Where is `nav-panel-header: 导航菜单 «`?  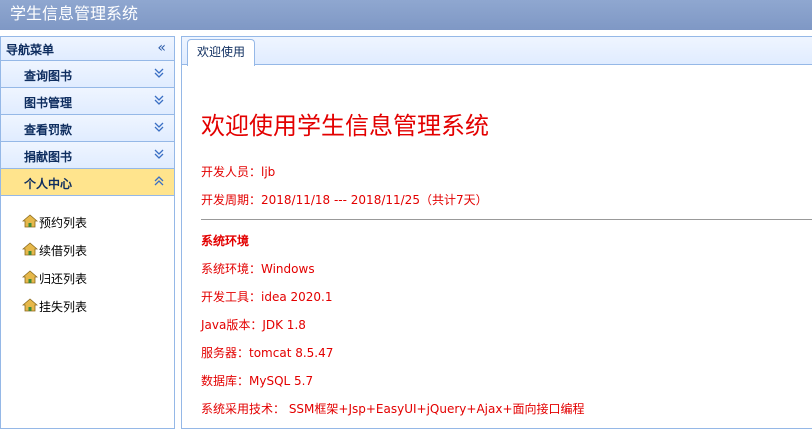
nav-panel-header: 导航菜单 « is located at coordinates (87, 49).